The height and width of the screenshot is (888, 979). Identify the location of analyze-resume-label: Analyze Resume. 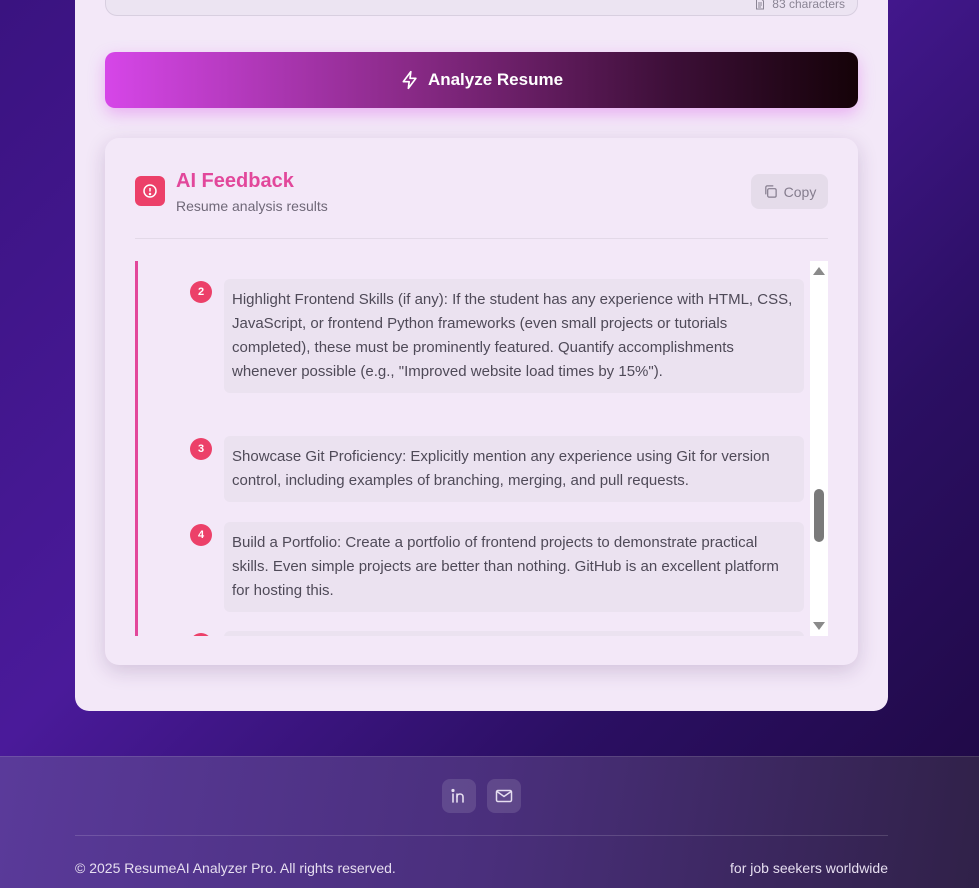
(495, 79).